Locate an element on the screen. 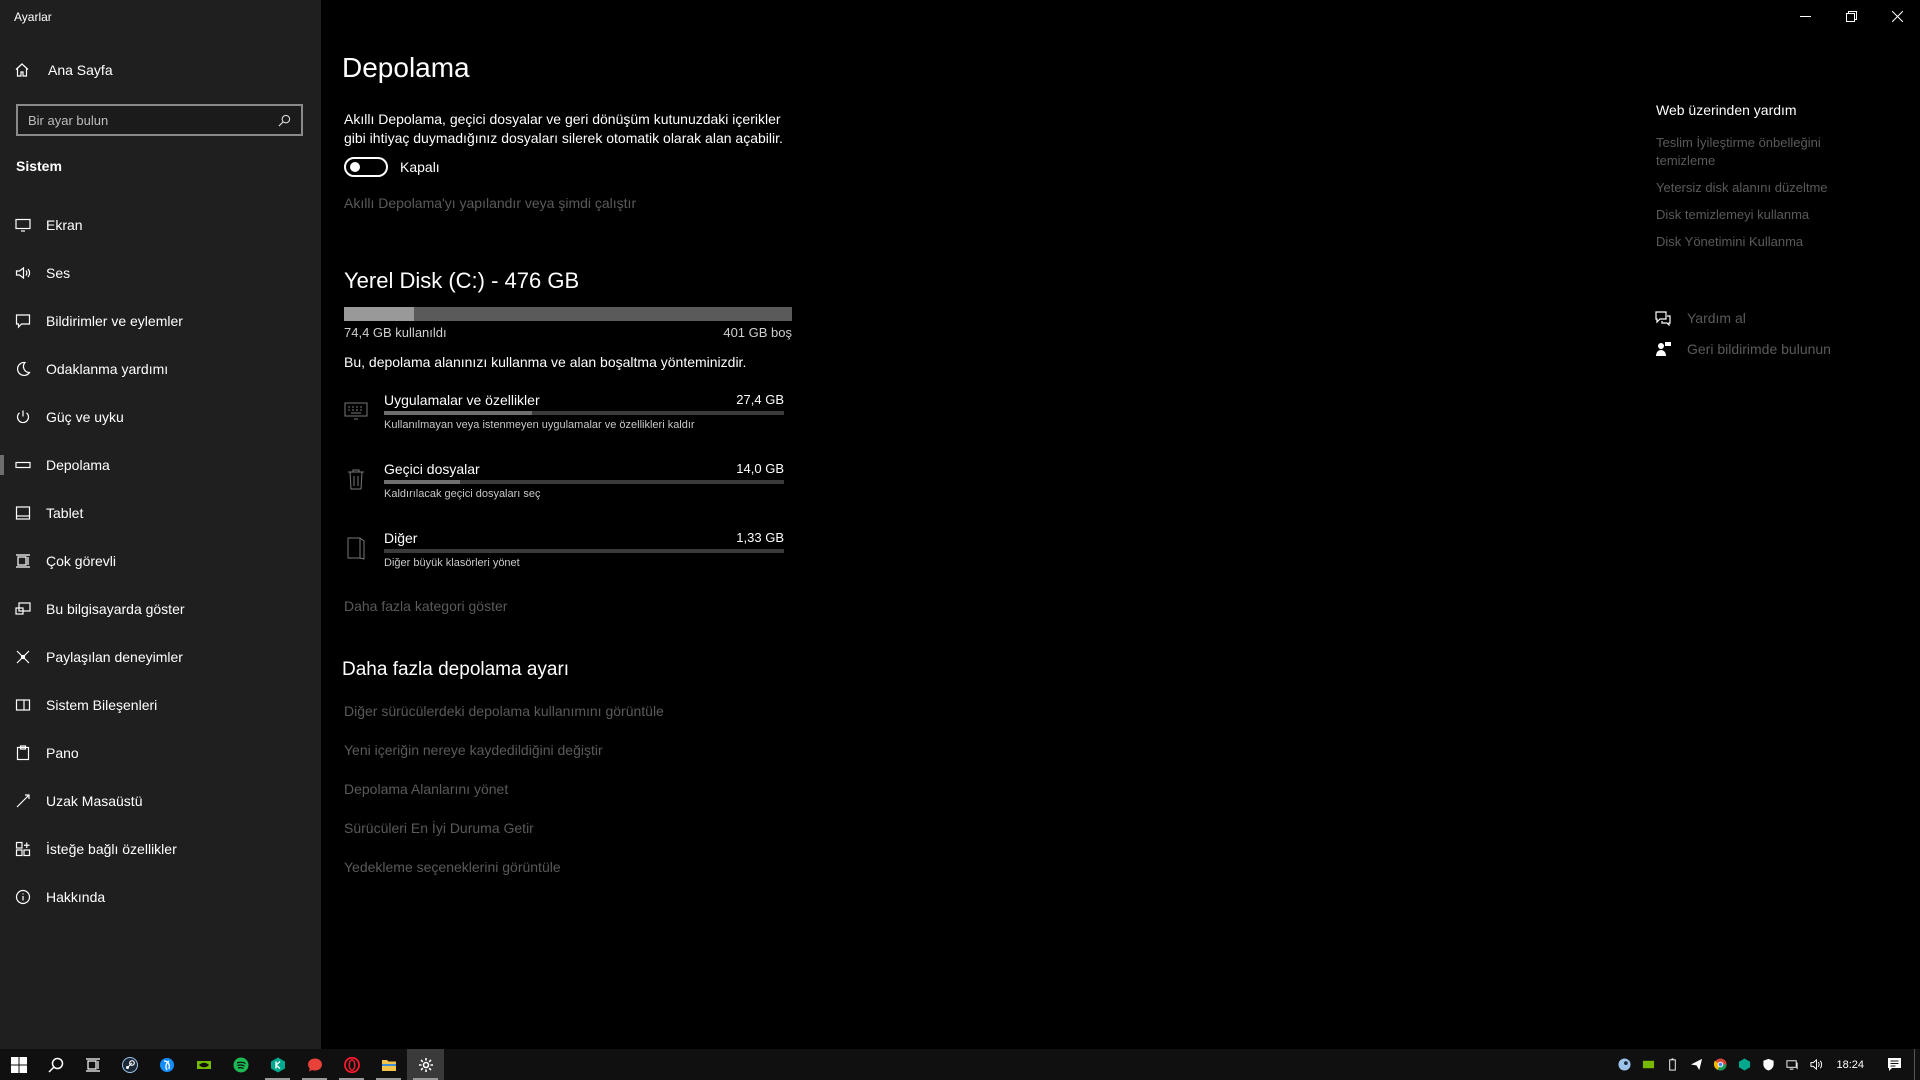 The width and height of the screenshot is (1920, 1080). tray-chrome is located at coordinates (1720, 1064).